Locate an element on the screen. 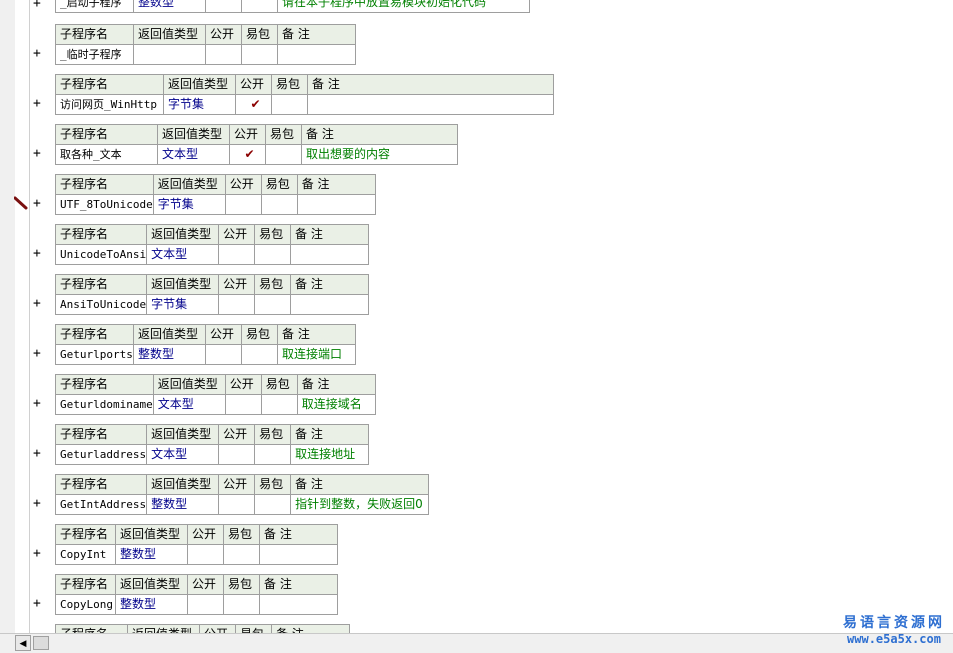 This screenshot has width=953, height=653. sub-block: 子程序名 返回值类型 公开 易包 备 注 访问网页_WinHttp 字节集 ✔ is located at coordinates (304, 94).